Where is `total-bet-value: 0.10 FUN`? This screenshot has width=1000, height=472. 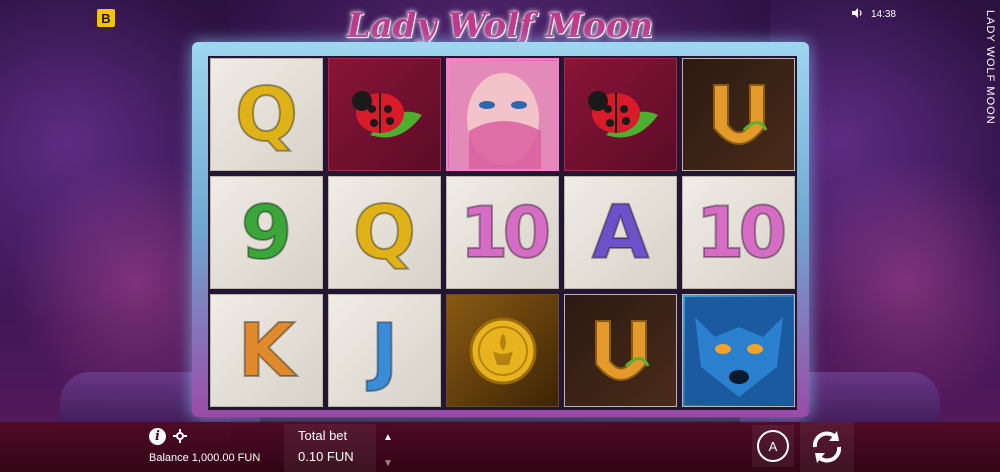 total-bet-value: 0.10 FUN is located at coordinates (326, 456).